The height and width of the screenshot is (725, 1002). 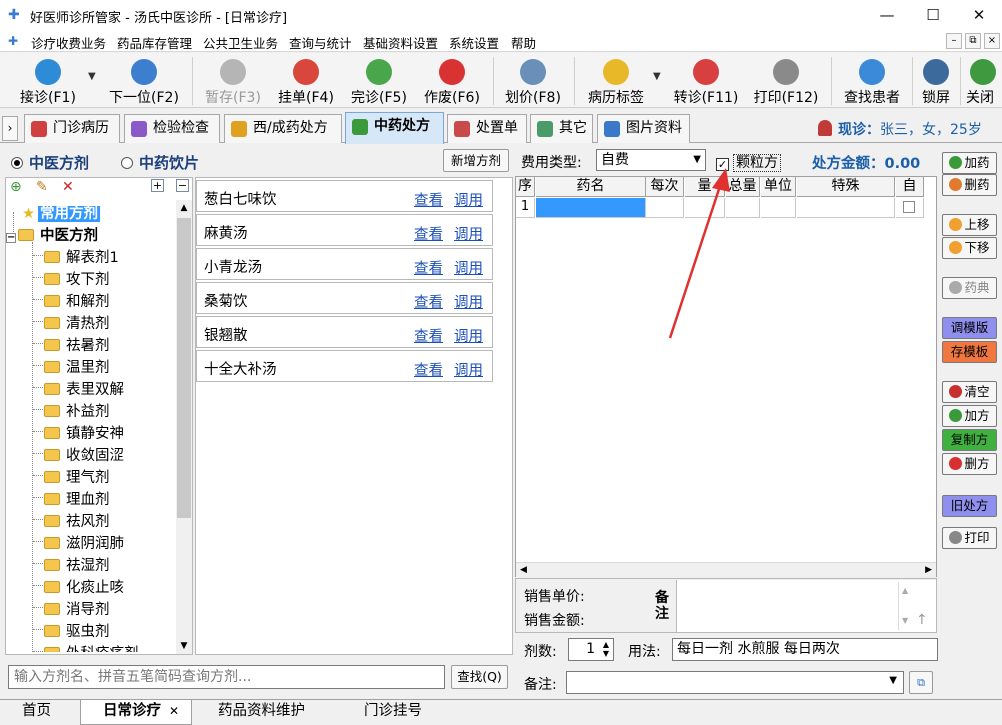 I want to click on stepper-arrows-icon: ▲ ▼, so click(x=606, y=649).